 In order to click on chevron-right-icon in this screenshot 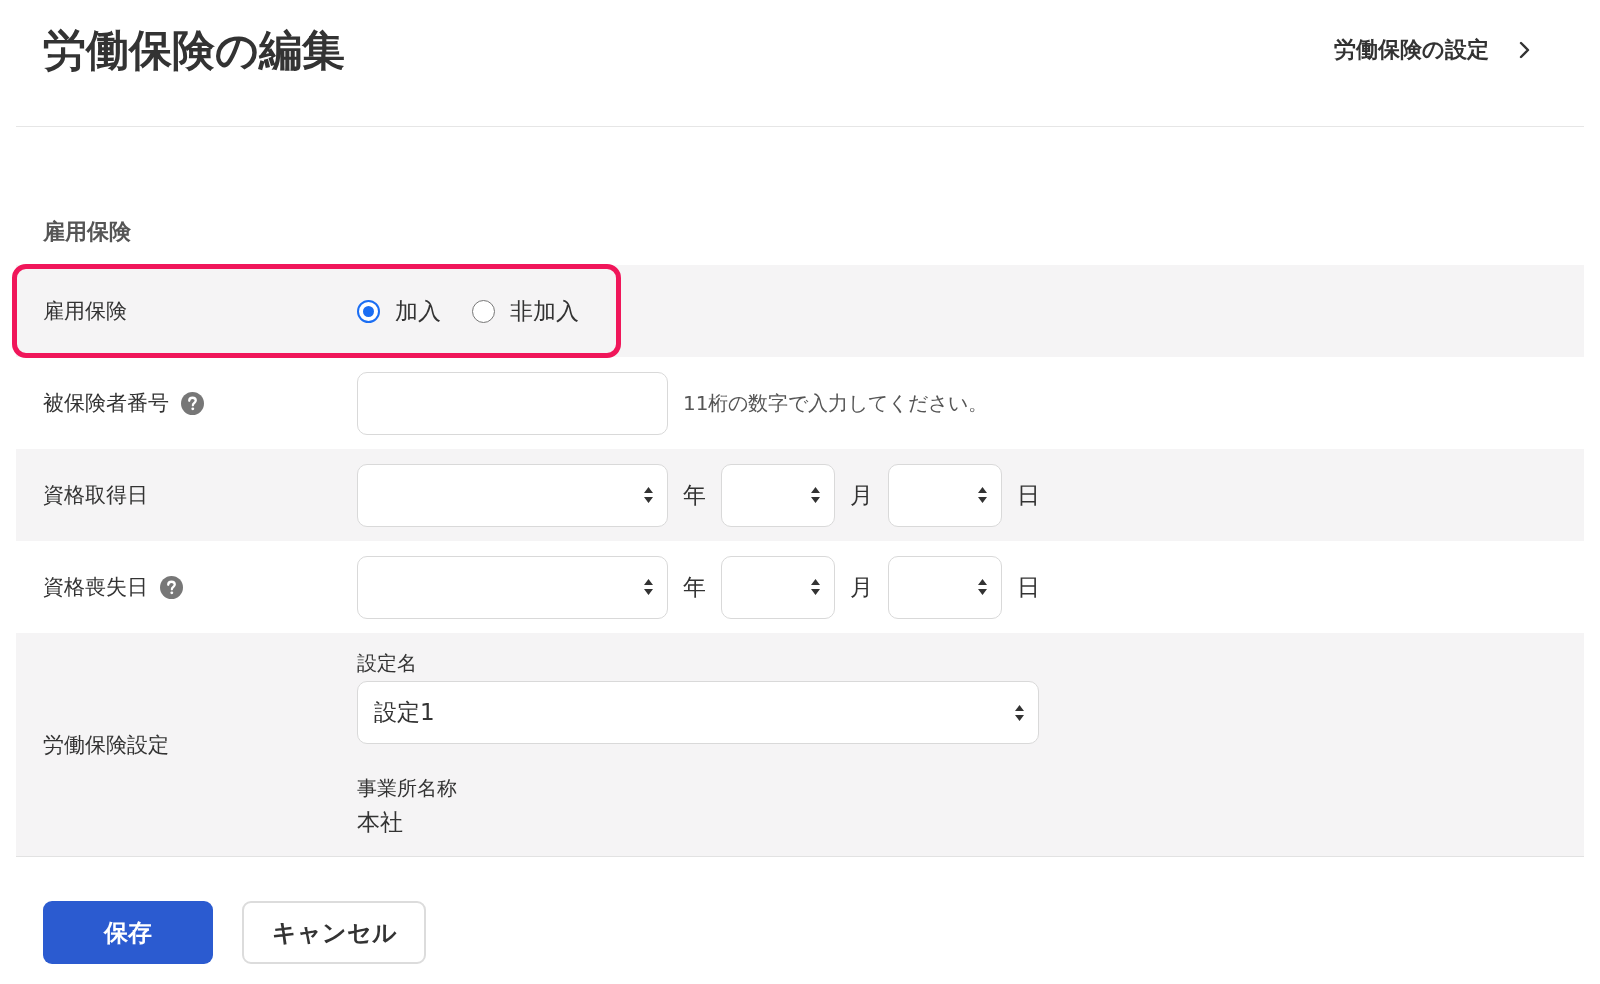, I will do `click(1524, 50)`.